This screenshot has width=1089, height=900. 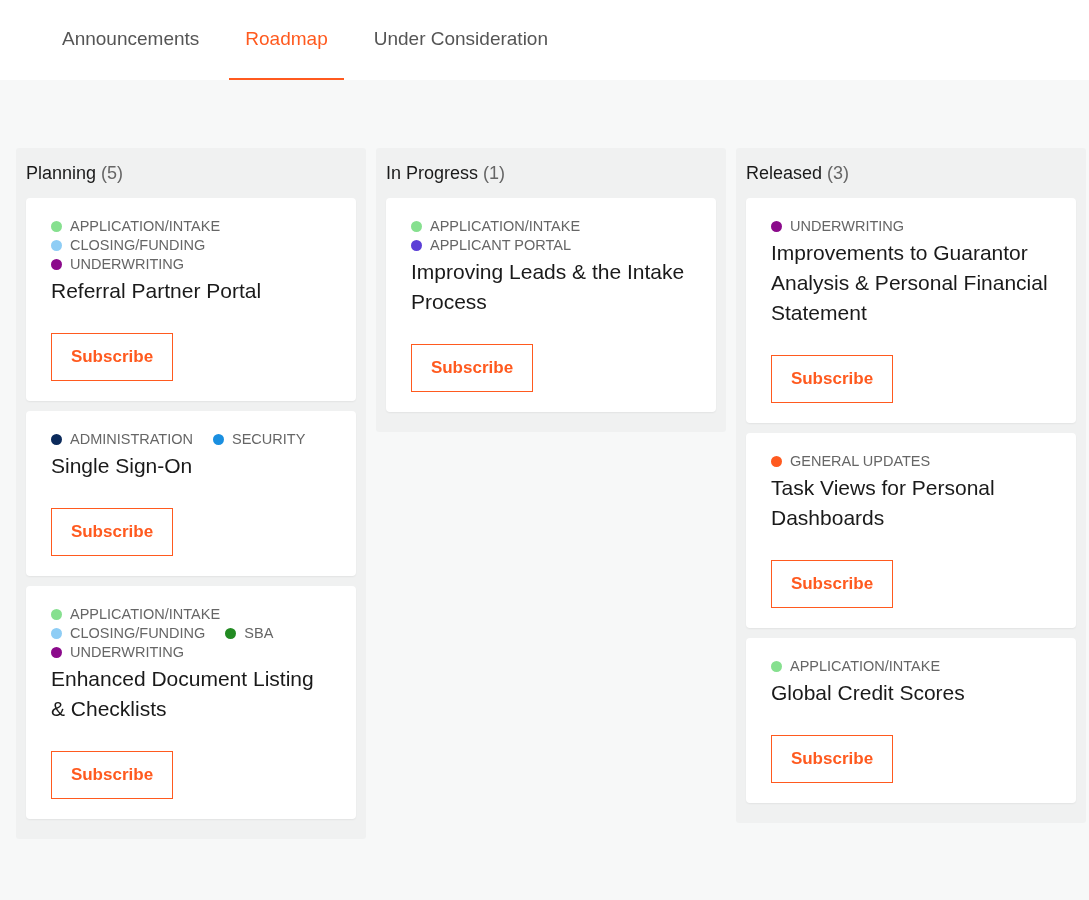 I want to click on tag-label: GENERAL UPDATES, so click(x=860, y=461).